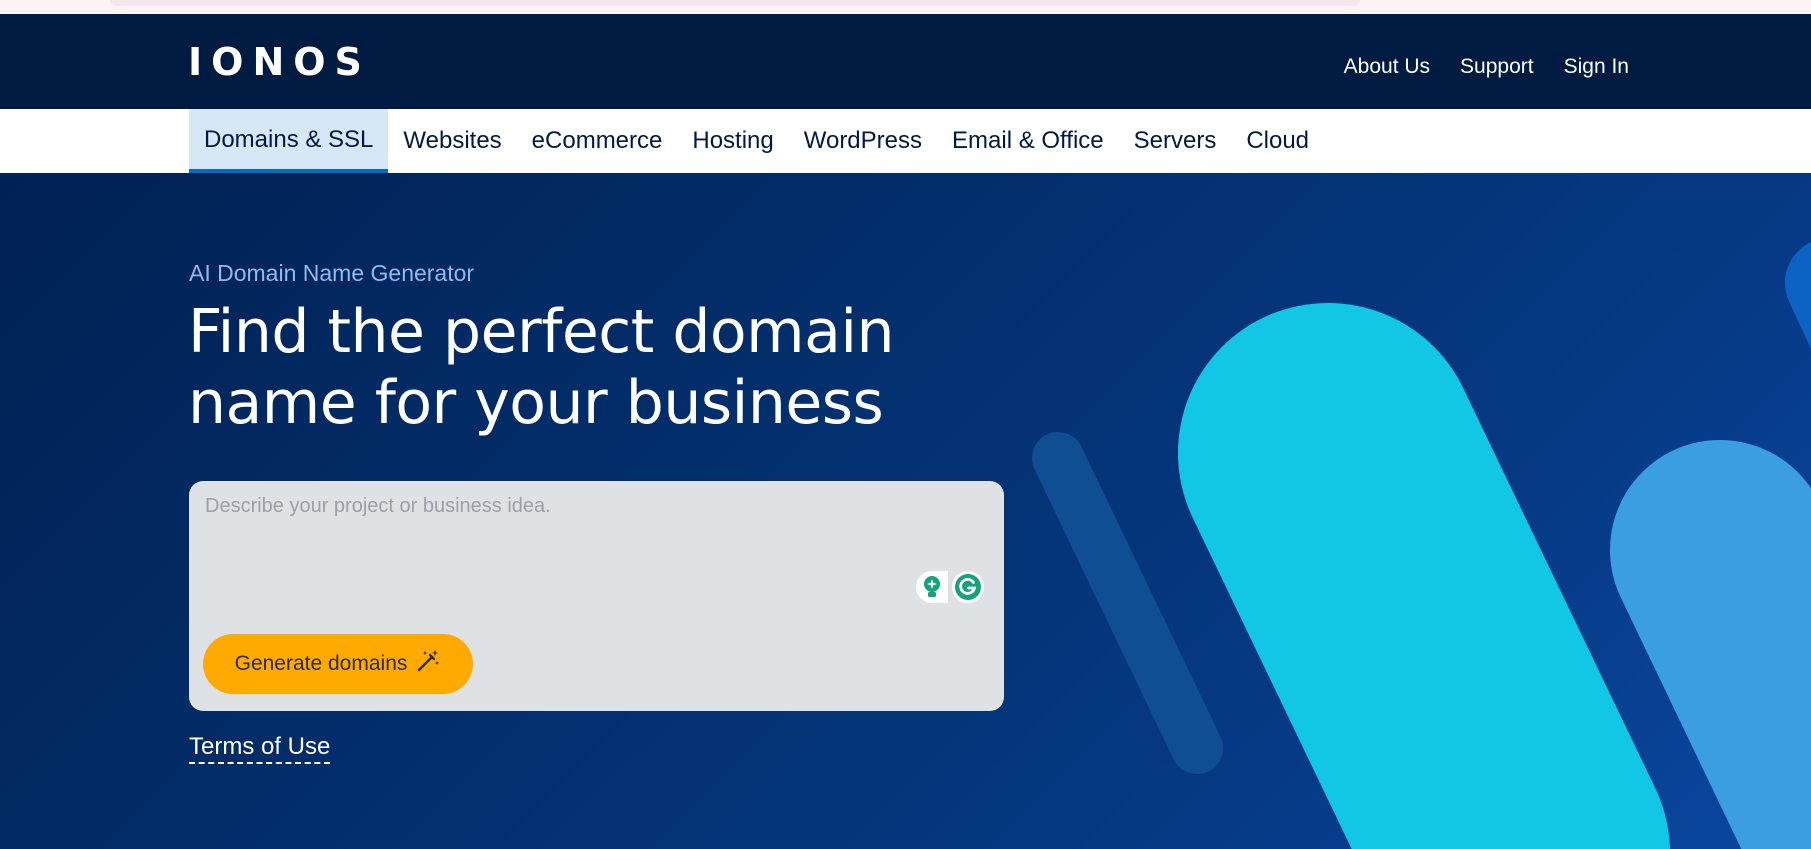 The image size is (1811, 849). What do you see at coordinates (1387, 67) in the screenshot?
I see `about-us-link: About Us` at bounding box center [1387, 67].